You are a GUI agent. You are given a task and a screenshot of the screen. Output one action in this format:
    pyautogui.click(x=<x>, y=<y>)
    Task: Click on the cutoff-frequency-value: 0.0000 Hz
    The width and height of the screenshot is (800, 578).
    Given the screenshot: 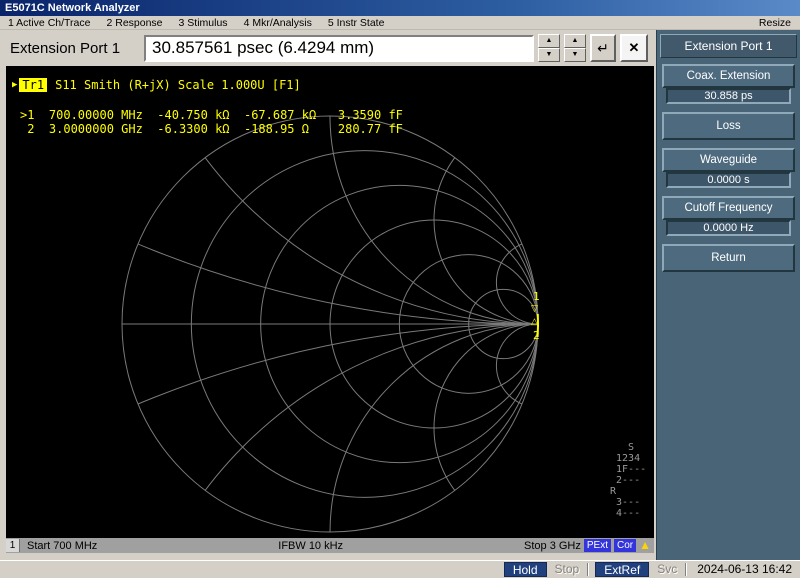 What is the action you would take?
    pyautogui.click(x=728, y=228)
    